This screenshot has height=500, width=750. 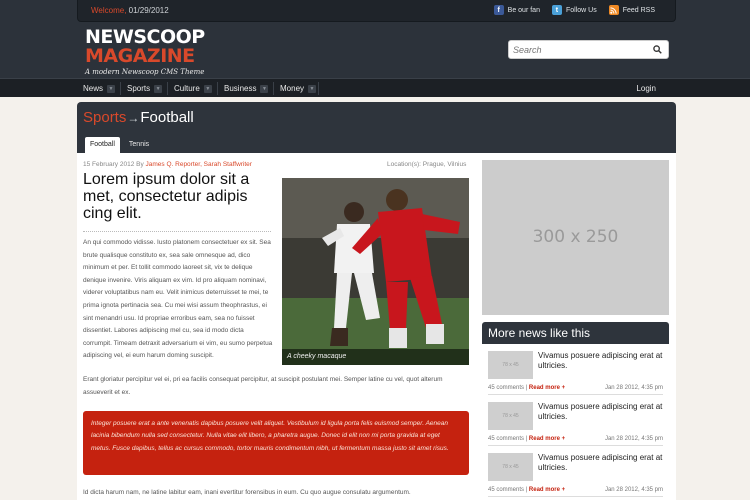 What do you see at coordinates (243, 88) in the screenshot?
I see `nav-item-business: Business ▼` at bounding box center [243, 88].